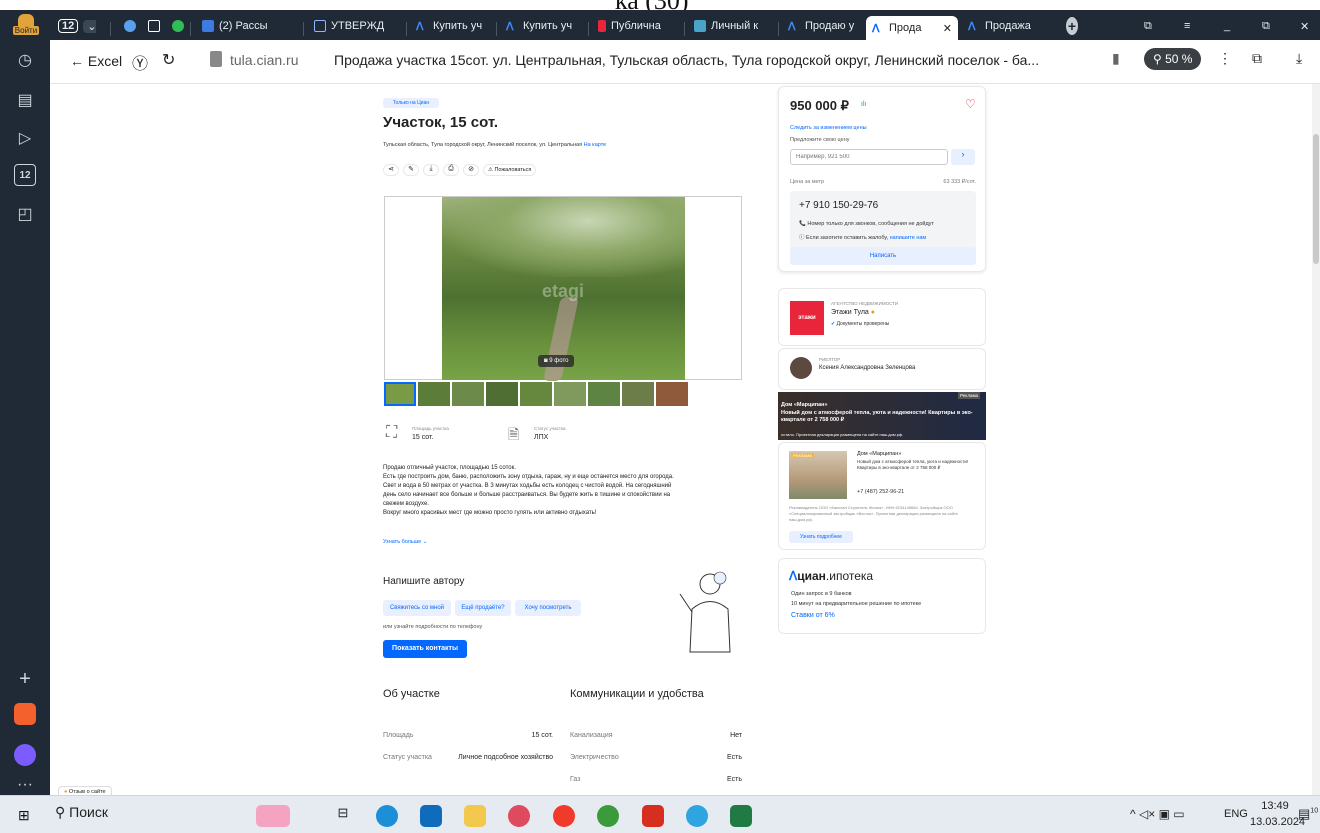 The image size is (1320, 833). What do you see at coordinates (1277, 822) in the screenshot?
I see `clock-date: 13.03.2024` at bounding box center [1277, 822].